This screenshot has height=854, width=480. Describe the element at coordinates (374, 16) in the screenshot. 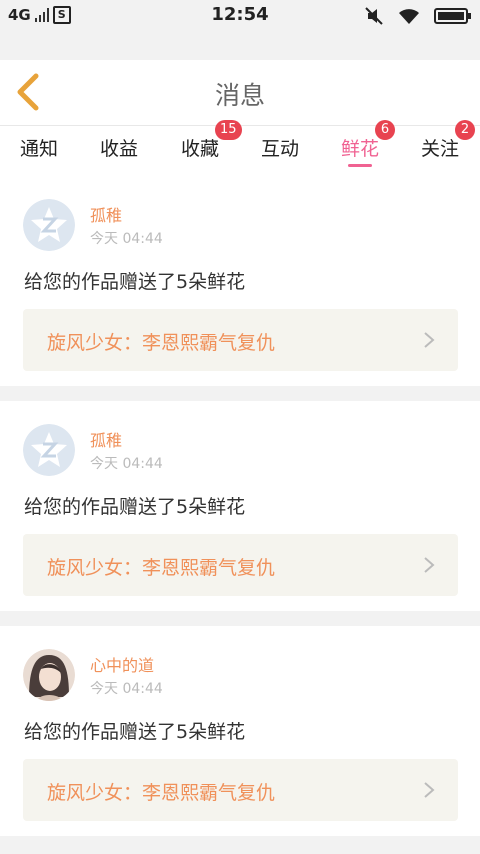

I see `mute-icon` at that location.